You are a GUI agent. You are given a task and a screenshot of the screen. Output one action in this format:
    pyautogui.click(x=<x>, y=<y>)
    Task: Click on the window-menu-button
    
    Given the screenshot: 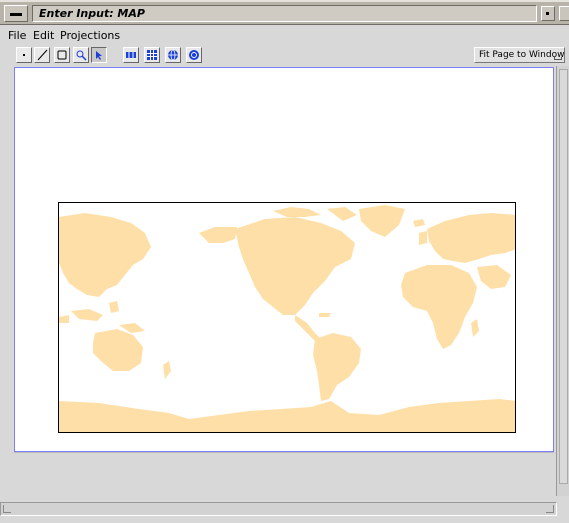 What is the action you would take?
    pyautogui.click(x=16, y=13)
    